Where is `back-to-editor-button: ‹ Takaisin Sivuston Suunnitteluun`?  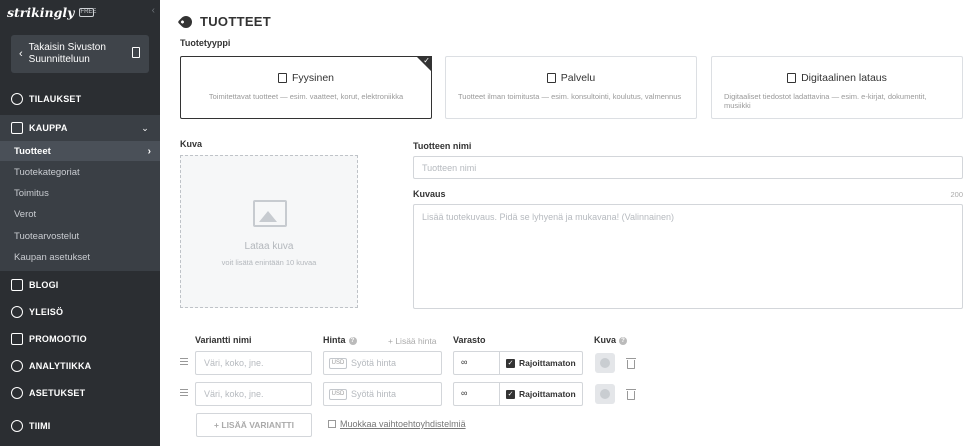 back-to-editor-button: ‹ Takaisin Sivuston Suunnitteluun is located at coordinates (80, 54).